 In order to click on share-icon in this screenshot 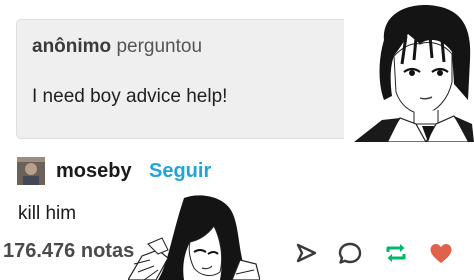, I will do `click(306, 253)`.